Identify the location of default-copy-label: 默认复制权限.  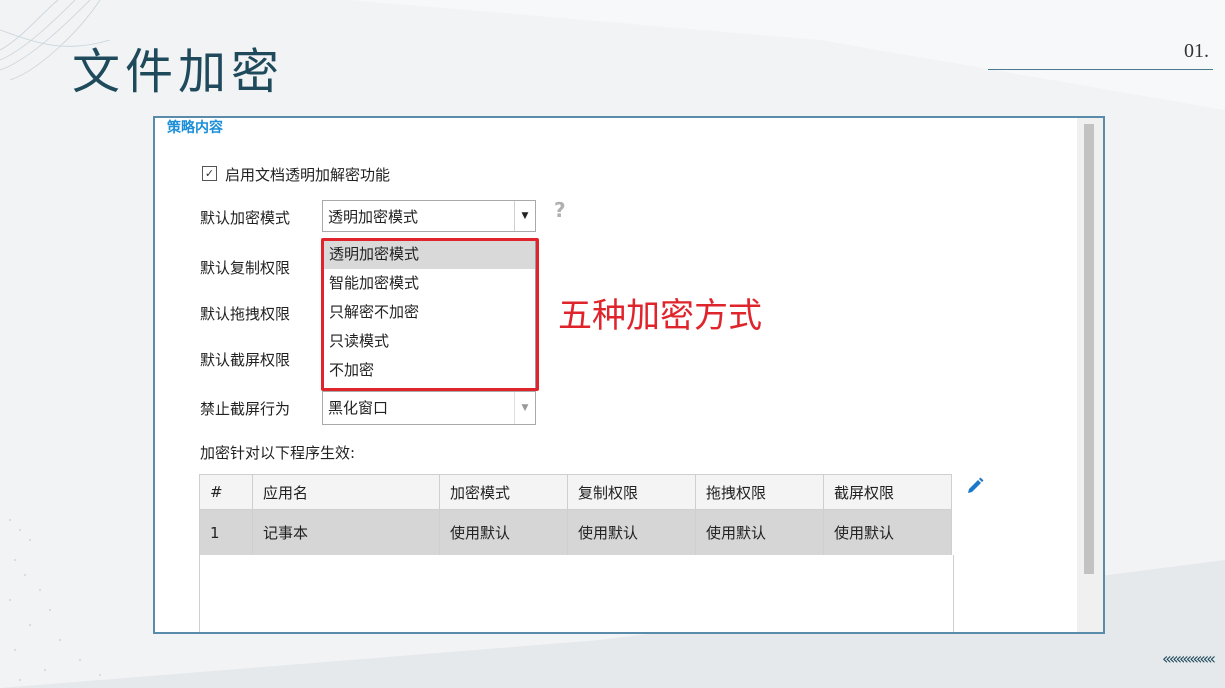
(245, 268).